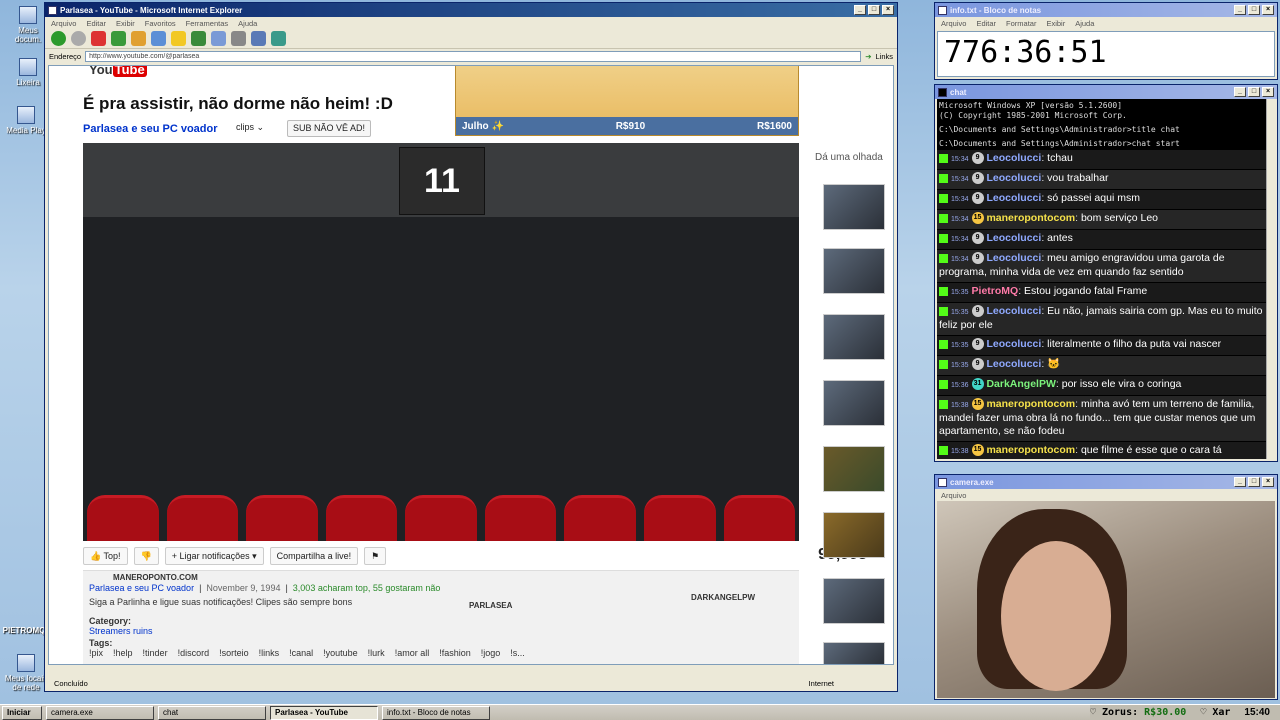  What do you see at coordinates (340, 653) in the screenshot?
I see `tag: !youtube` at bounding box center [340, 653].